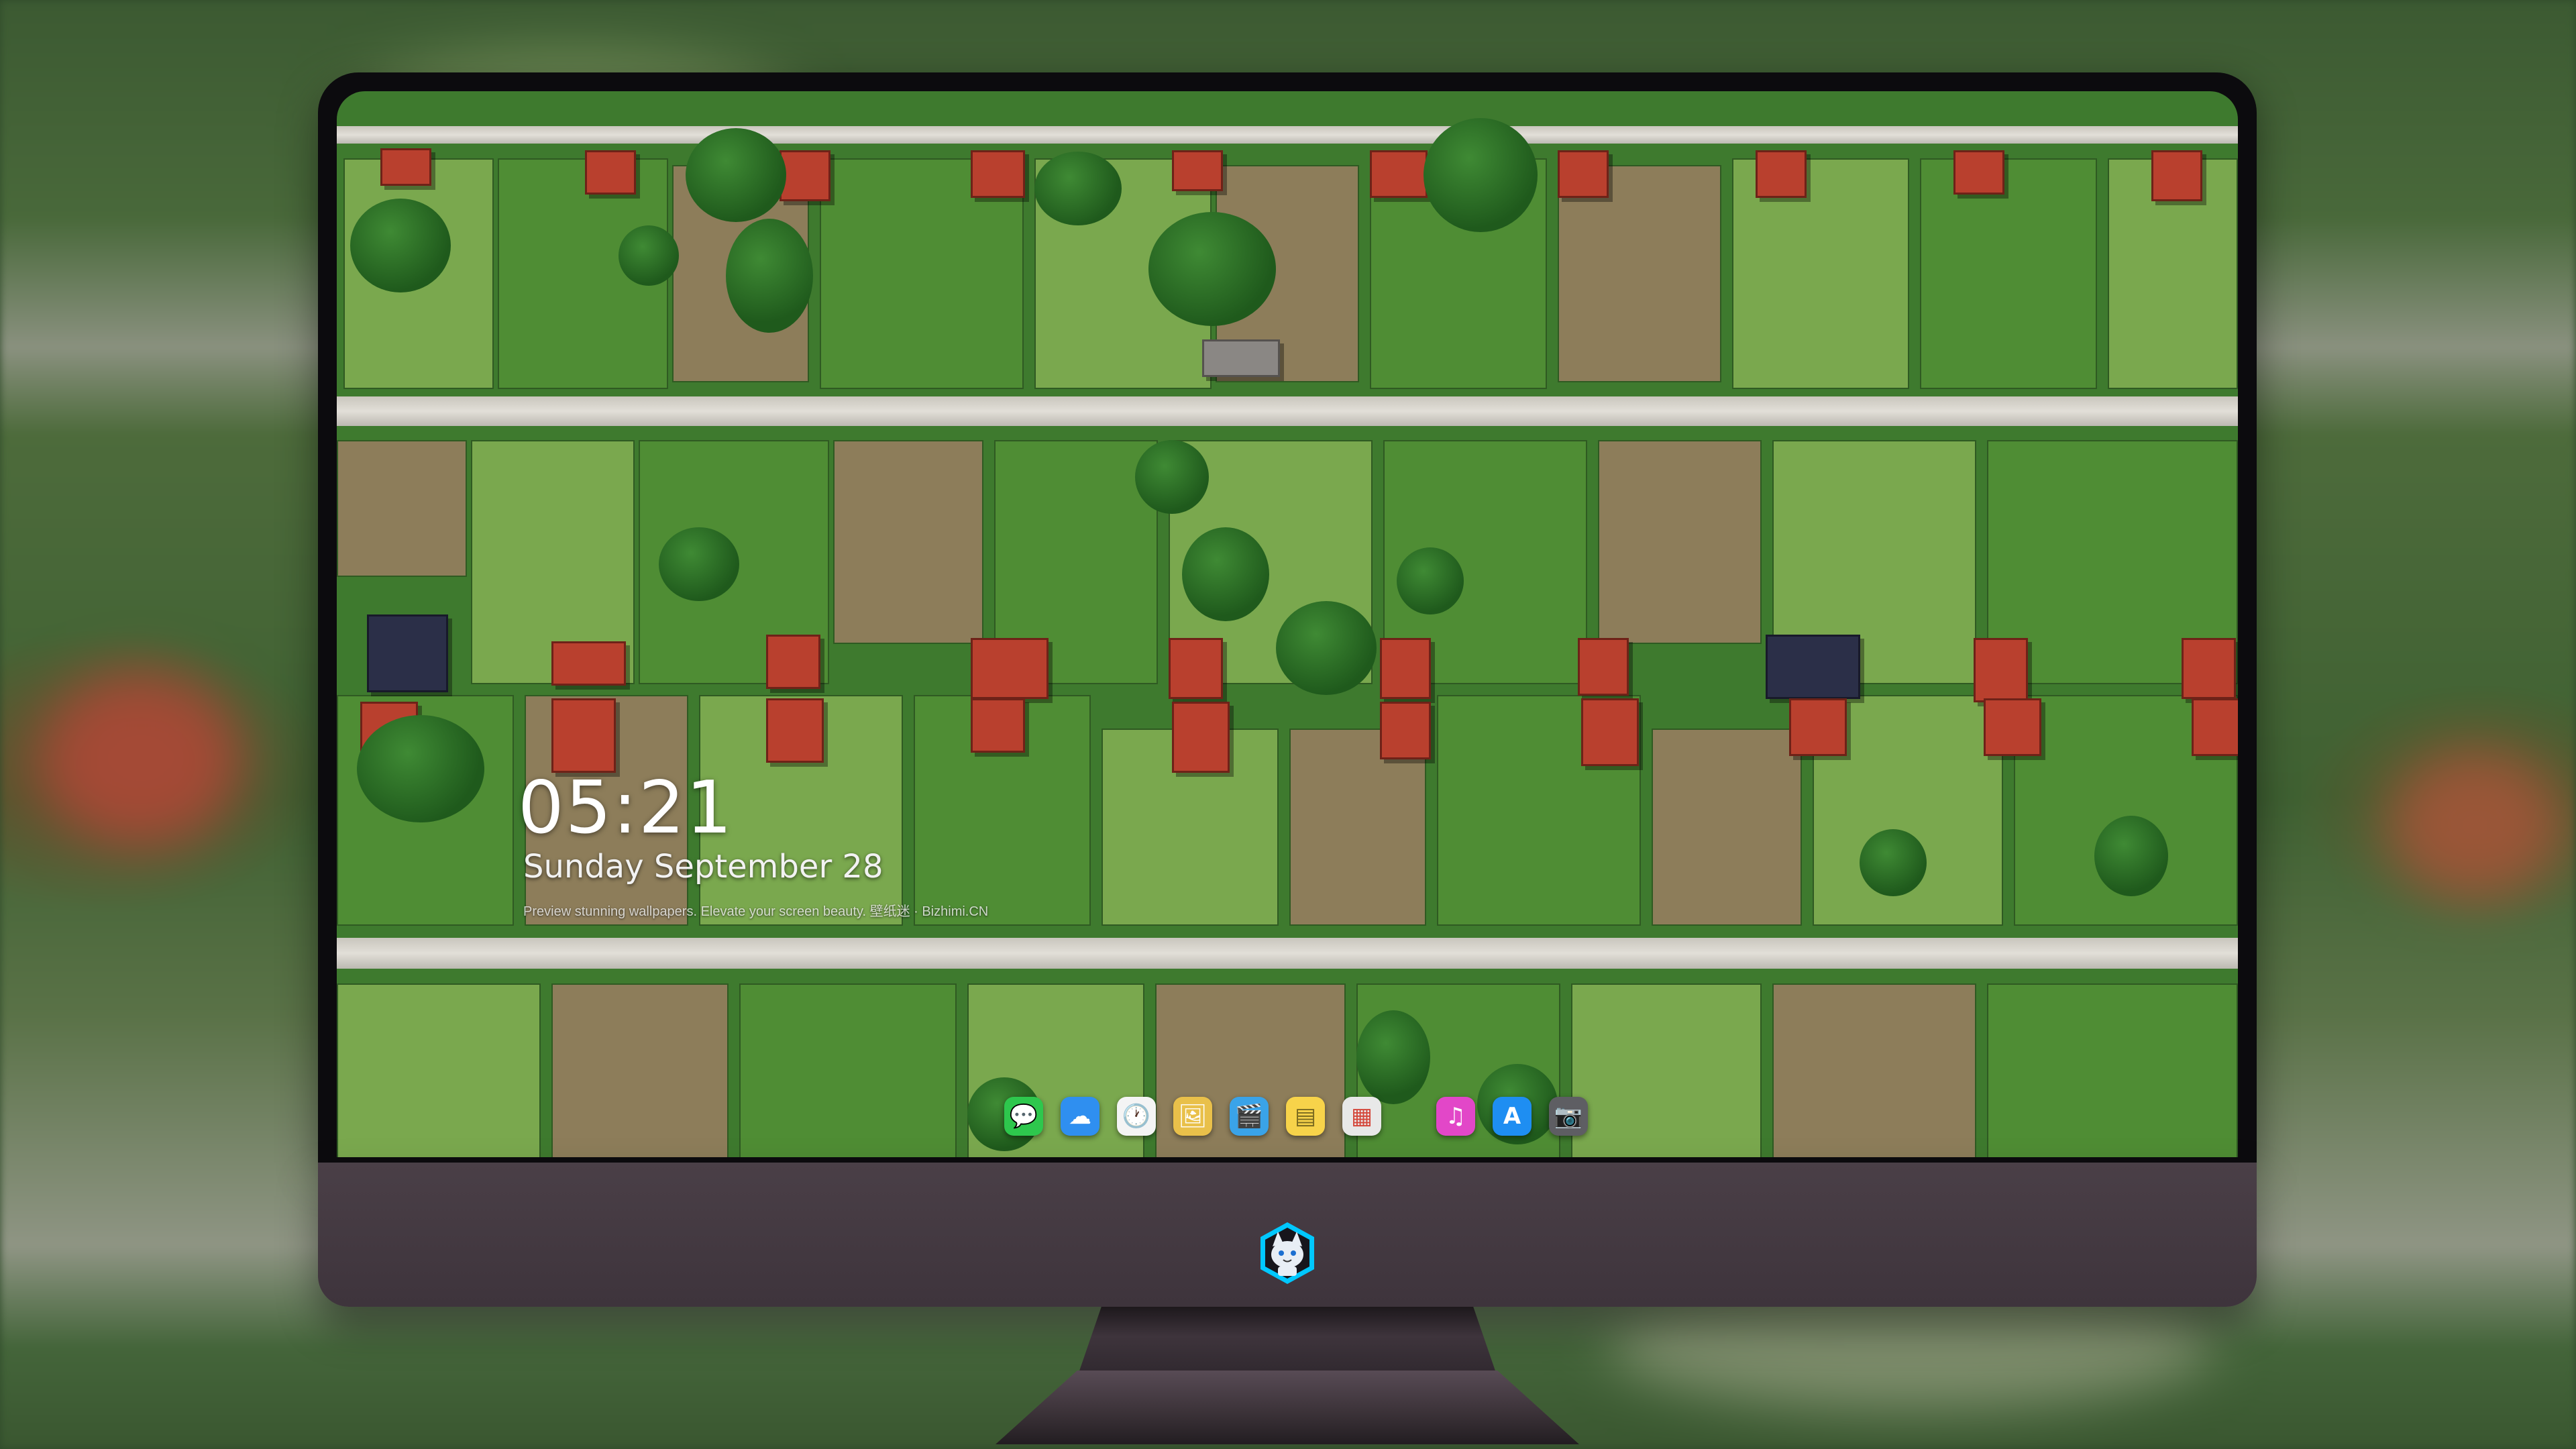  Describe the element at coordinates (1455, 1116) in the screenshot. I see `itunes-icon: ♫` at that location.